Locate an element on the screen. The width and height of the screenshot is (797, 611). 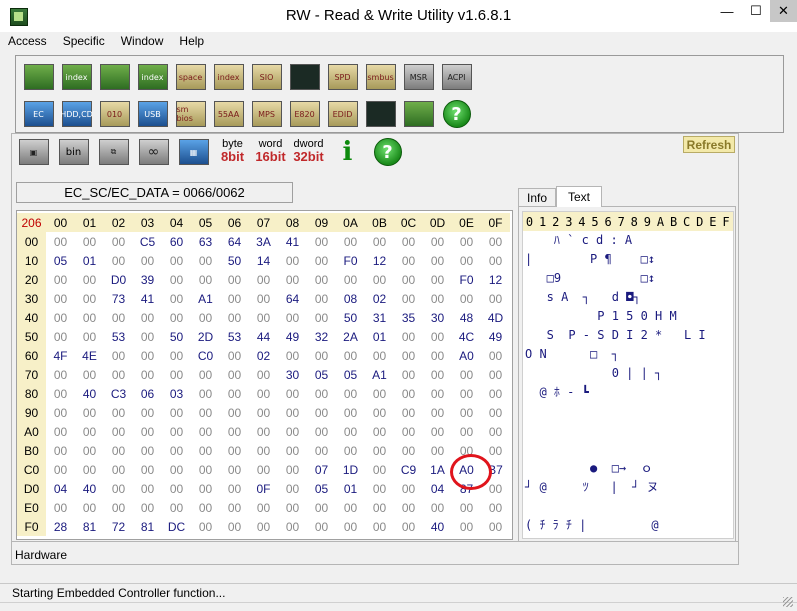
minimize-button: — is located at coordinates (727, 11).